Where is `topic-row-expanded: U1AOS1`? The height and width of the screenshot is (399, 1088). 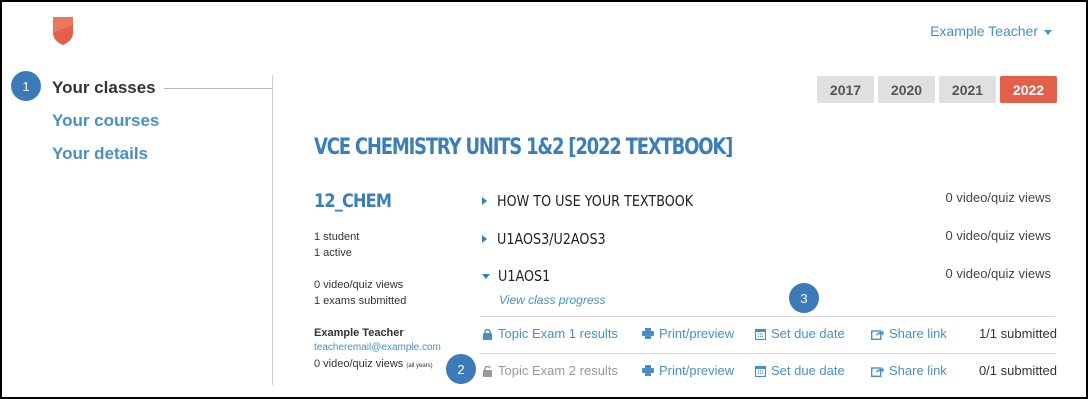
topic-row-expanded: U1AOS1 is located at coordinates (520, 276).